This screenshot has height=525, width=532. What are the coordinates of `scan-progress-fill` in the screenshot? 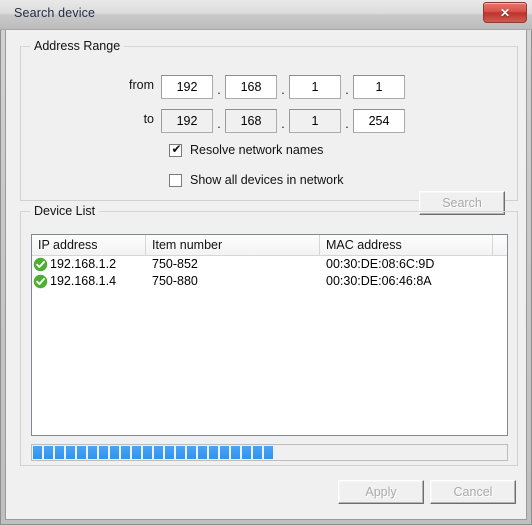 It's located at (269, 452).